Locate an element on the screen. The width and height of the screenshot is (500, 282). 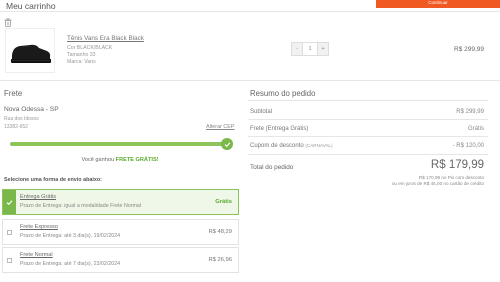
coupon-value: - R$ 120,00 is located at coordinates (468, 146).